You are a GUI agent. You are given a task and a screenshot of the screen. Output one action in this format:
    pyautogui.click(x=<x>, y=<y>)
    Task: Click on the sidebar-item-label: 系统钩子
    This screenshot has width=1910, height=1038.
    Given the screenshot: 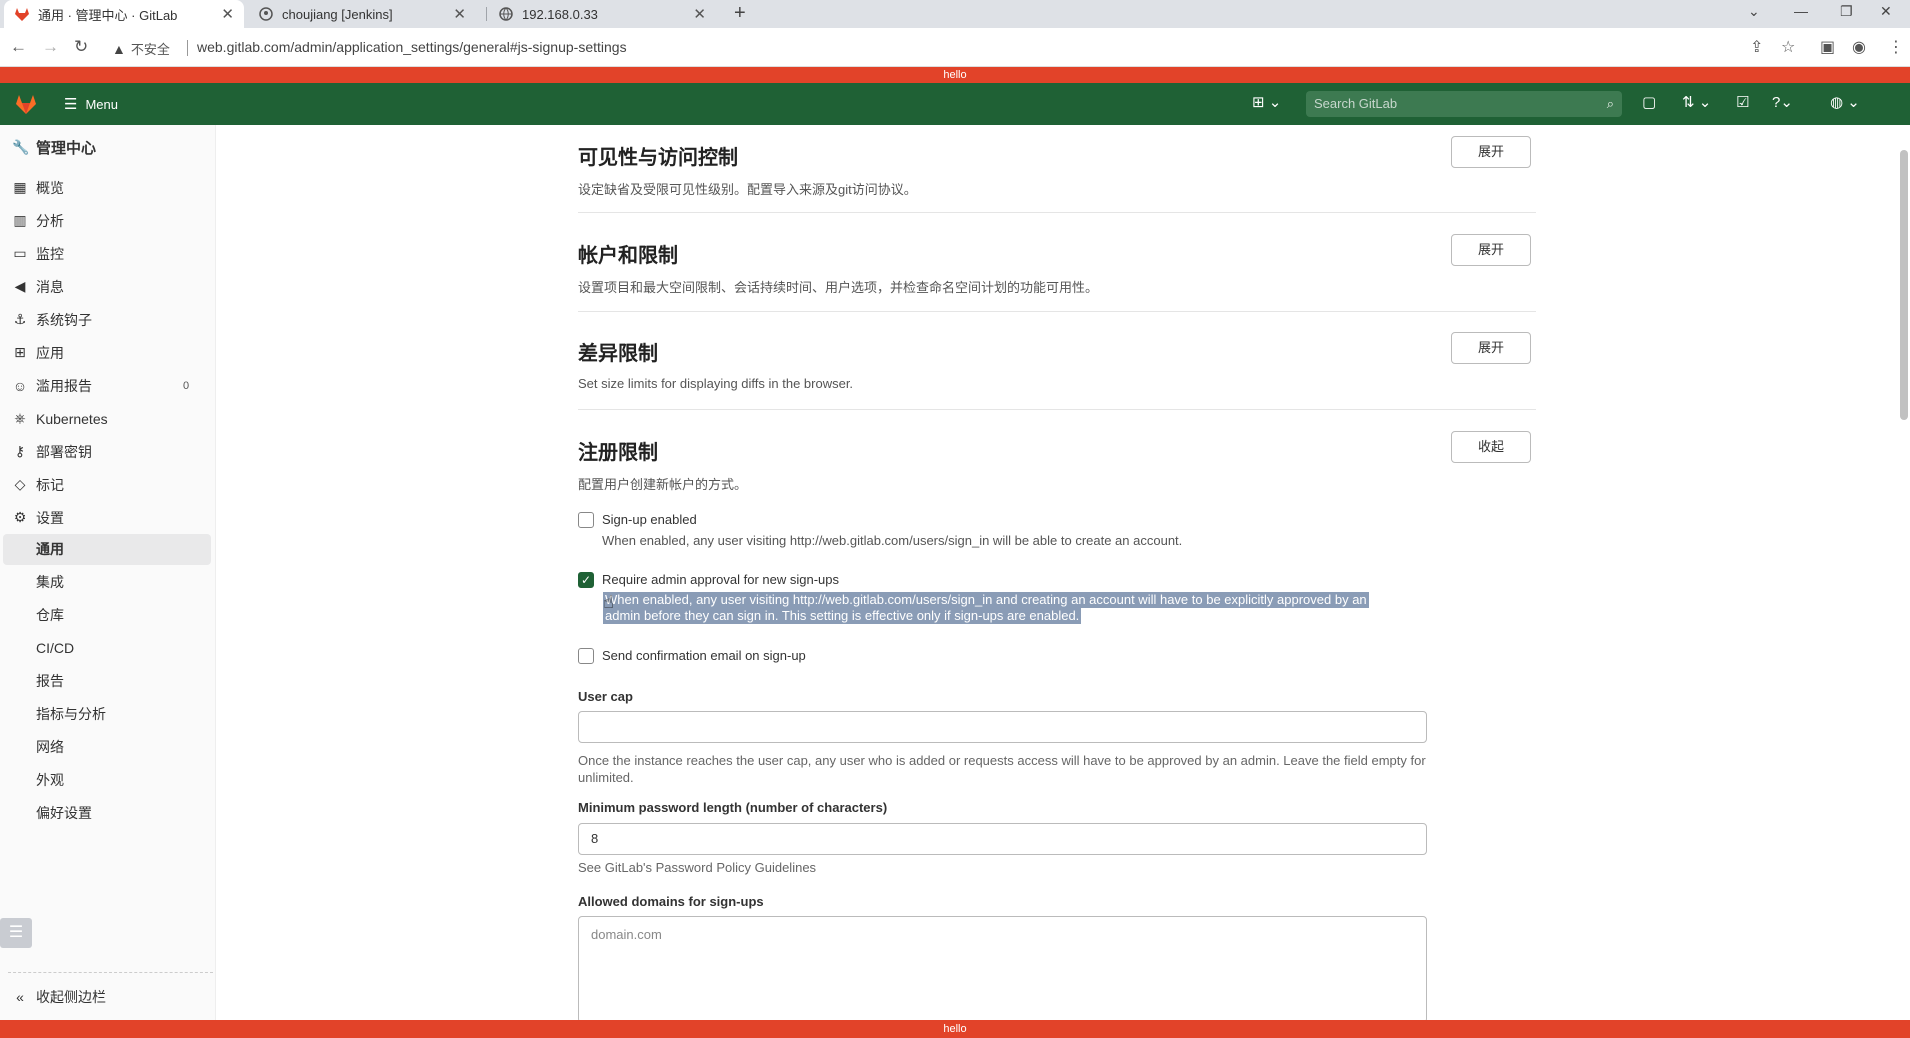 What is the action you would take?
    pyautogui.click(x=64, y=319)
    